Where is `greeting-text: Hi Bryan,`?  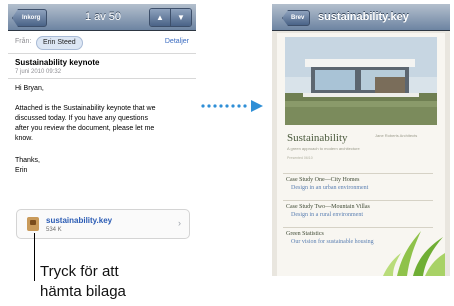
greeting-text: Hi Bryan, is located at coordinates (29, 88).